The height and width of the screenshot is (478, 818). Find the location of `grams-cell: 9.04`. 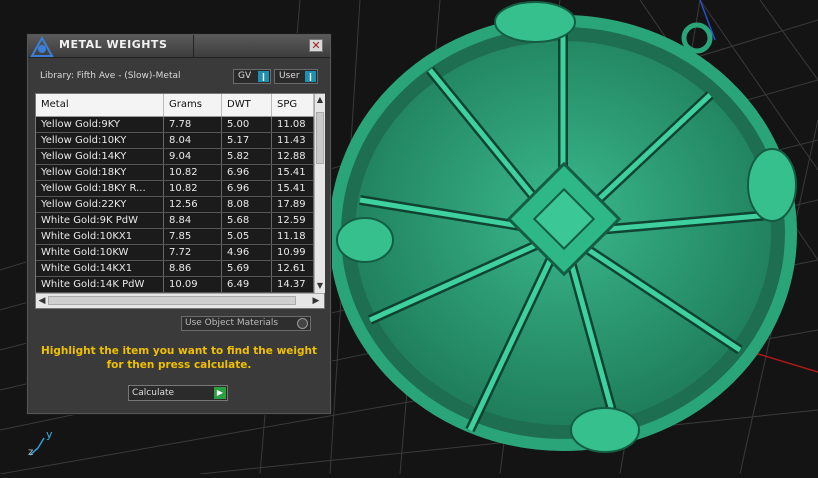

grams-cell: 9.04 is located at coordinates (193, 156).